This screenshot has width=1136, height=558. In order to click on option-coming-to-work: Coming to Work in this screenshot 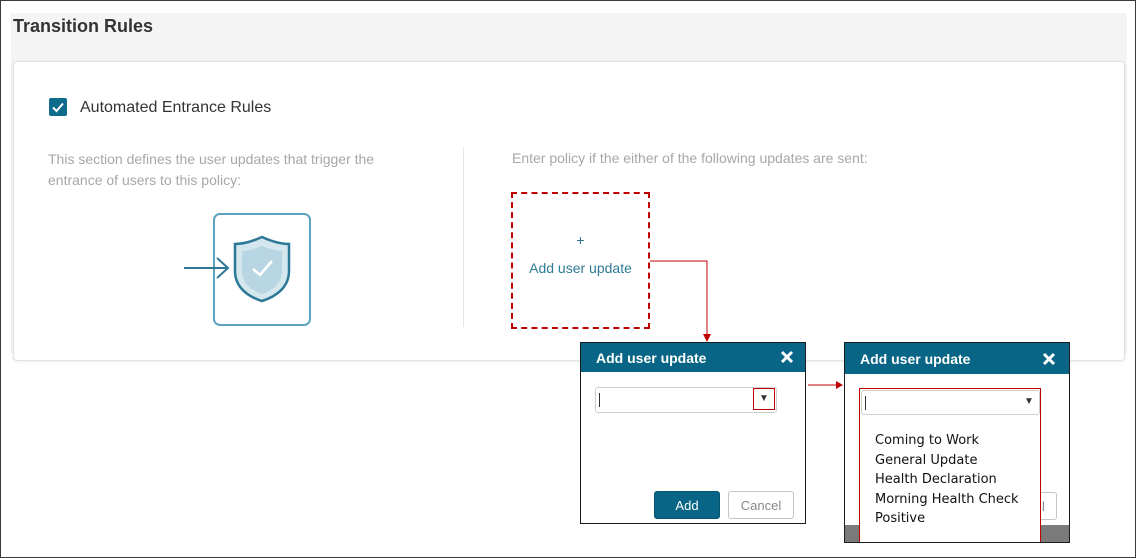, I will do `click(947, 441)`.